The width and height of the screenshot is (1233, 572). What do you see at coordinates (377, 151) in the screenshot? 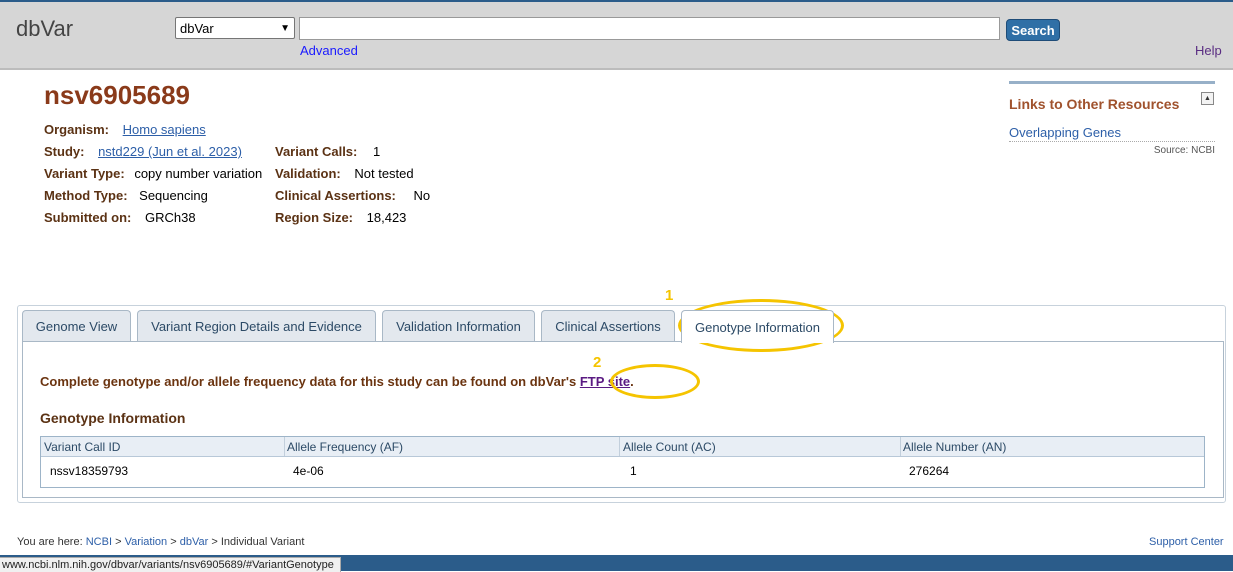
I see `variant-calls-value: 1` at bounding box center [377, 151].